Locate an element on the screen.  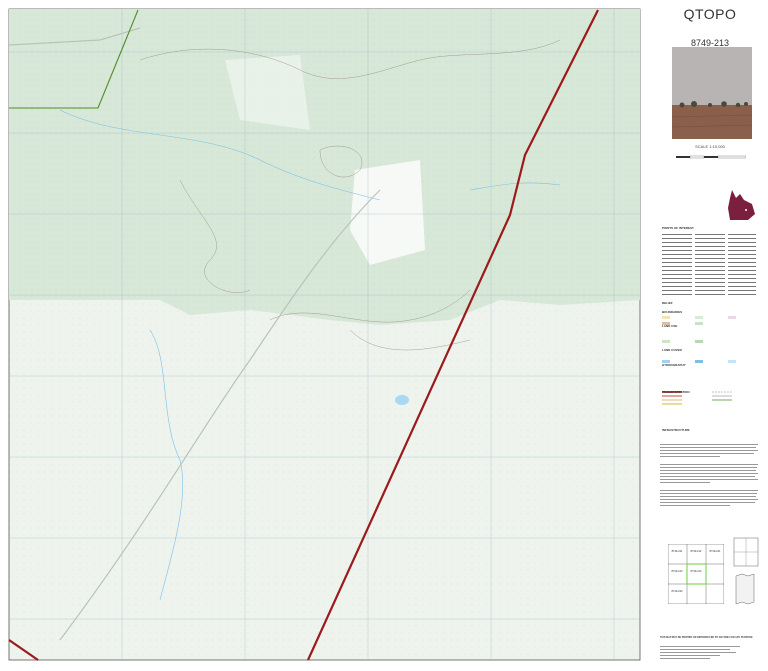
copyright-text is located at coordinates (700, 652).